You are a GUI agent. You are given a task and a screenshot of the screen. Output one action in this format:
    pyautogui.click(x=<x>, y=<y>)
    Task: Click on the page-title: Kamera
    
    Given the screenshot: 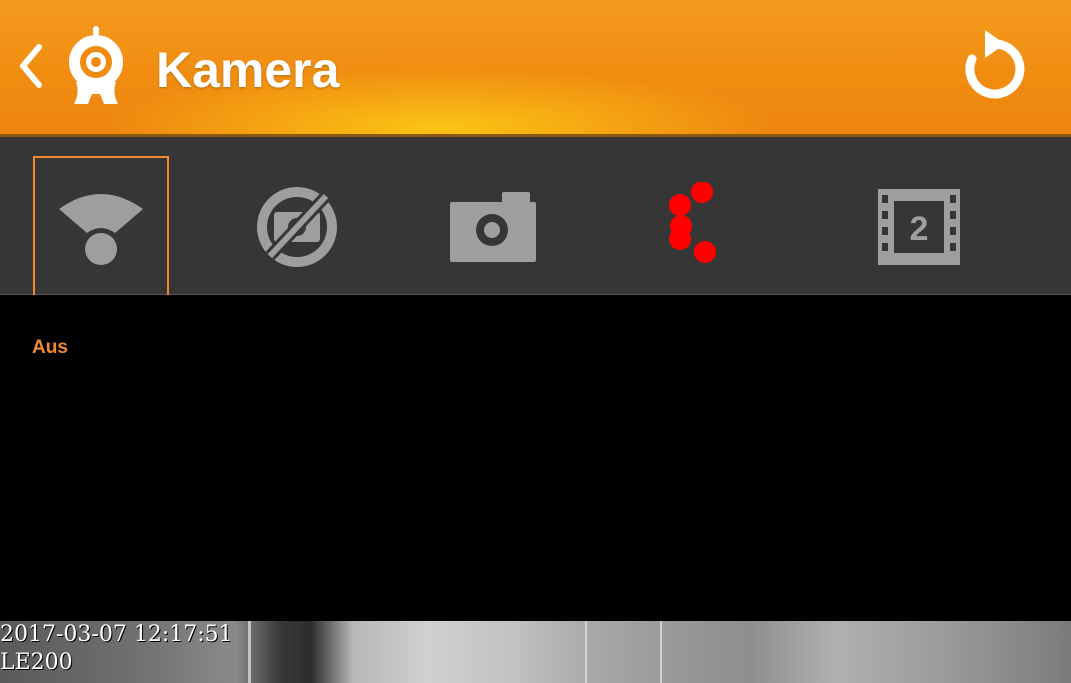 What is the action you would take?
    pyautogui.click(x=248, y=70)
    